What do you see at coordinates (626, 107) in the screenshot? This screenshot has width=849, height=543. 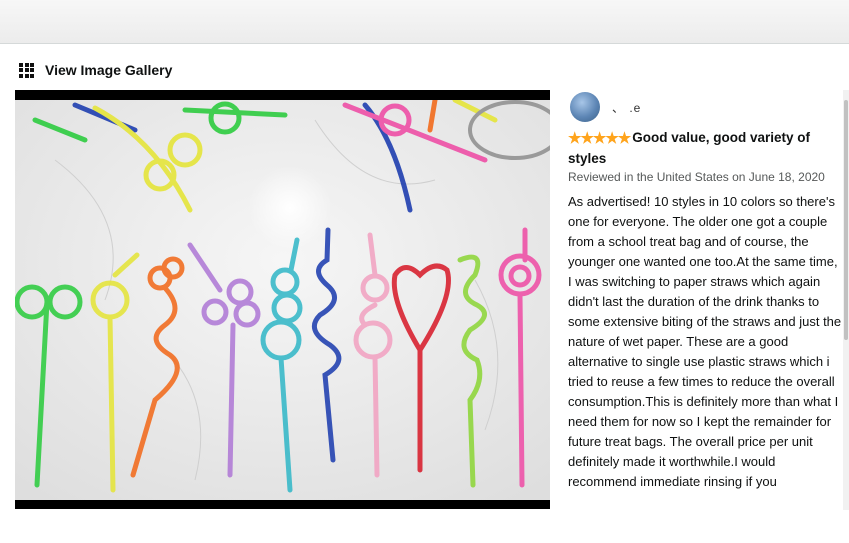 I see `reviewer-name: 、 .e` at bounding box center [626, 107].